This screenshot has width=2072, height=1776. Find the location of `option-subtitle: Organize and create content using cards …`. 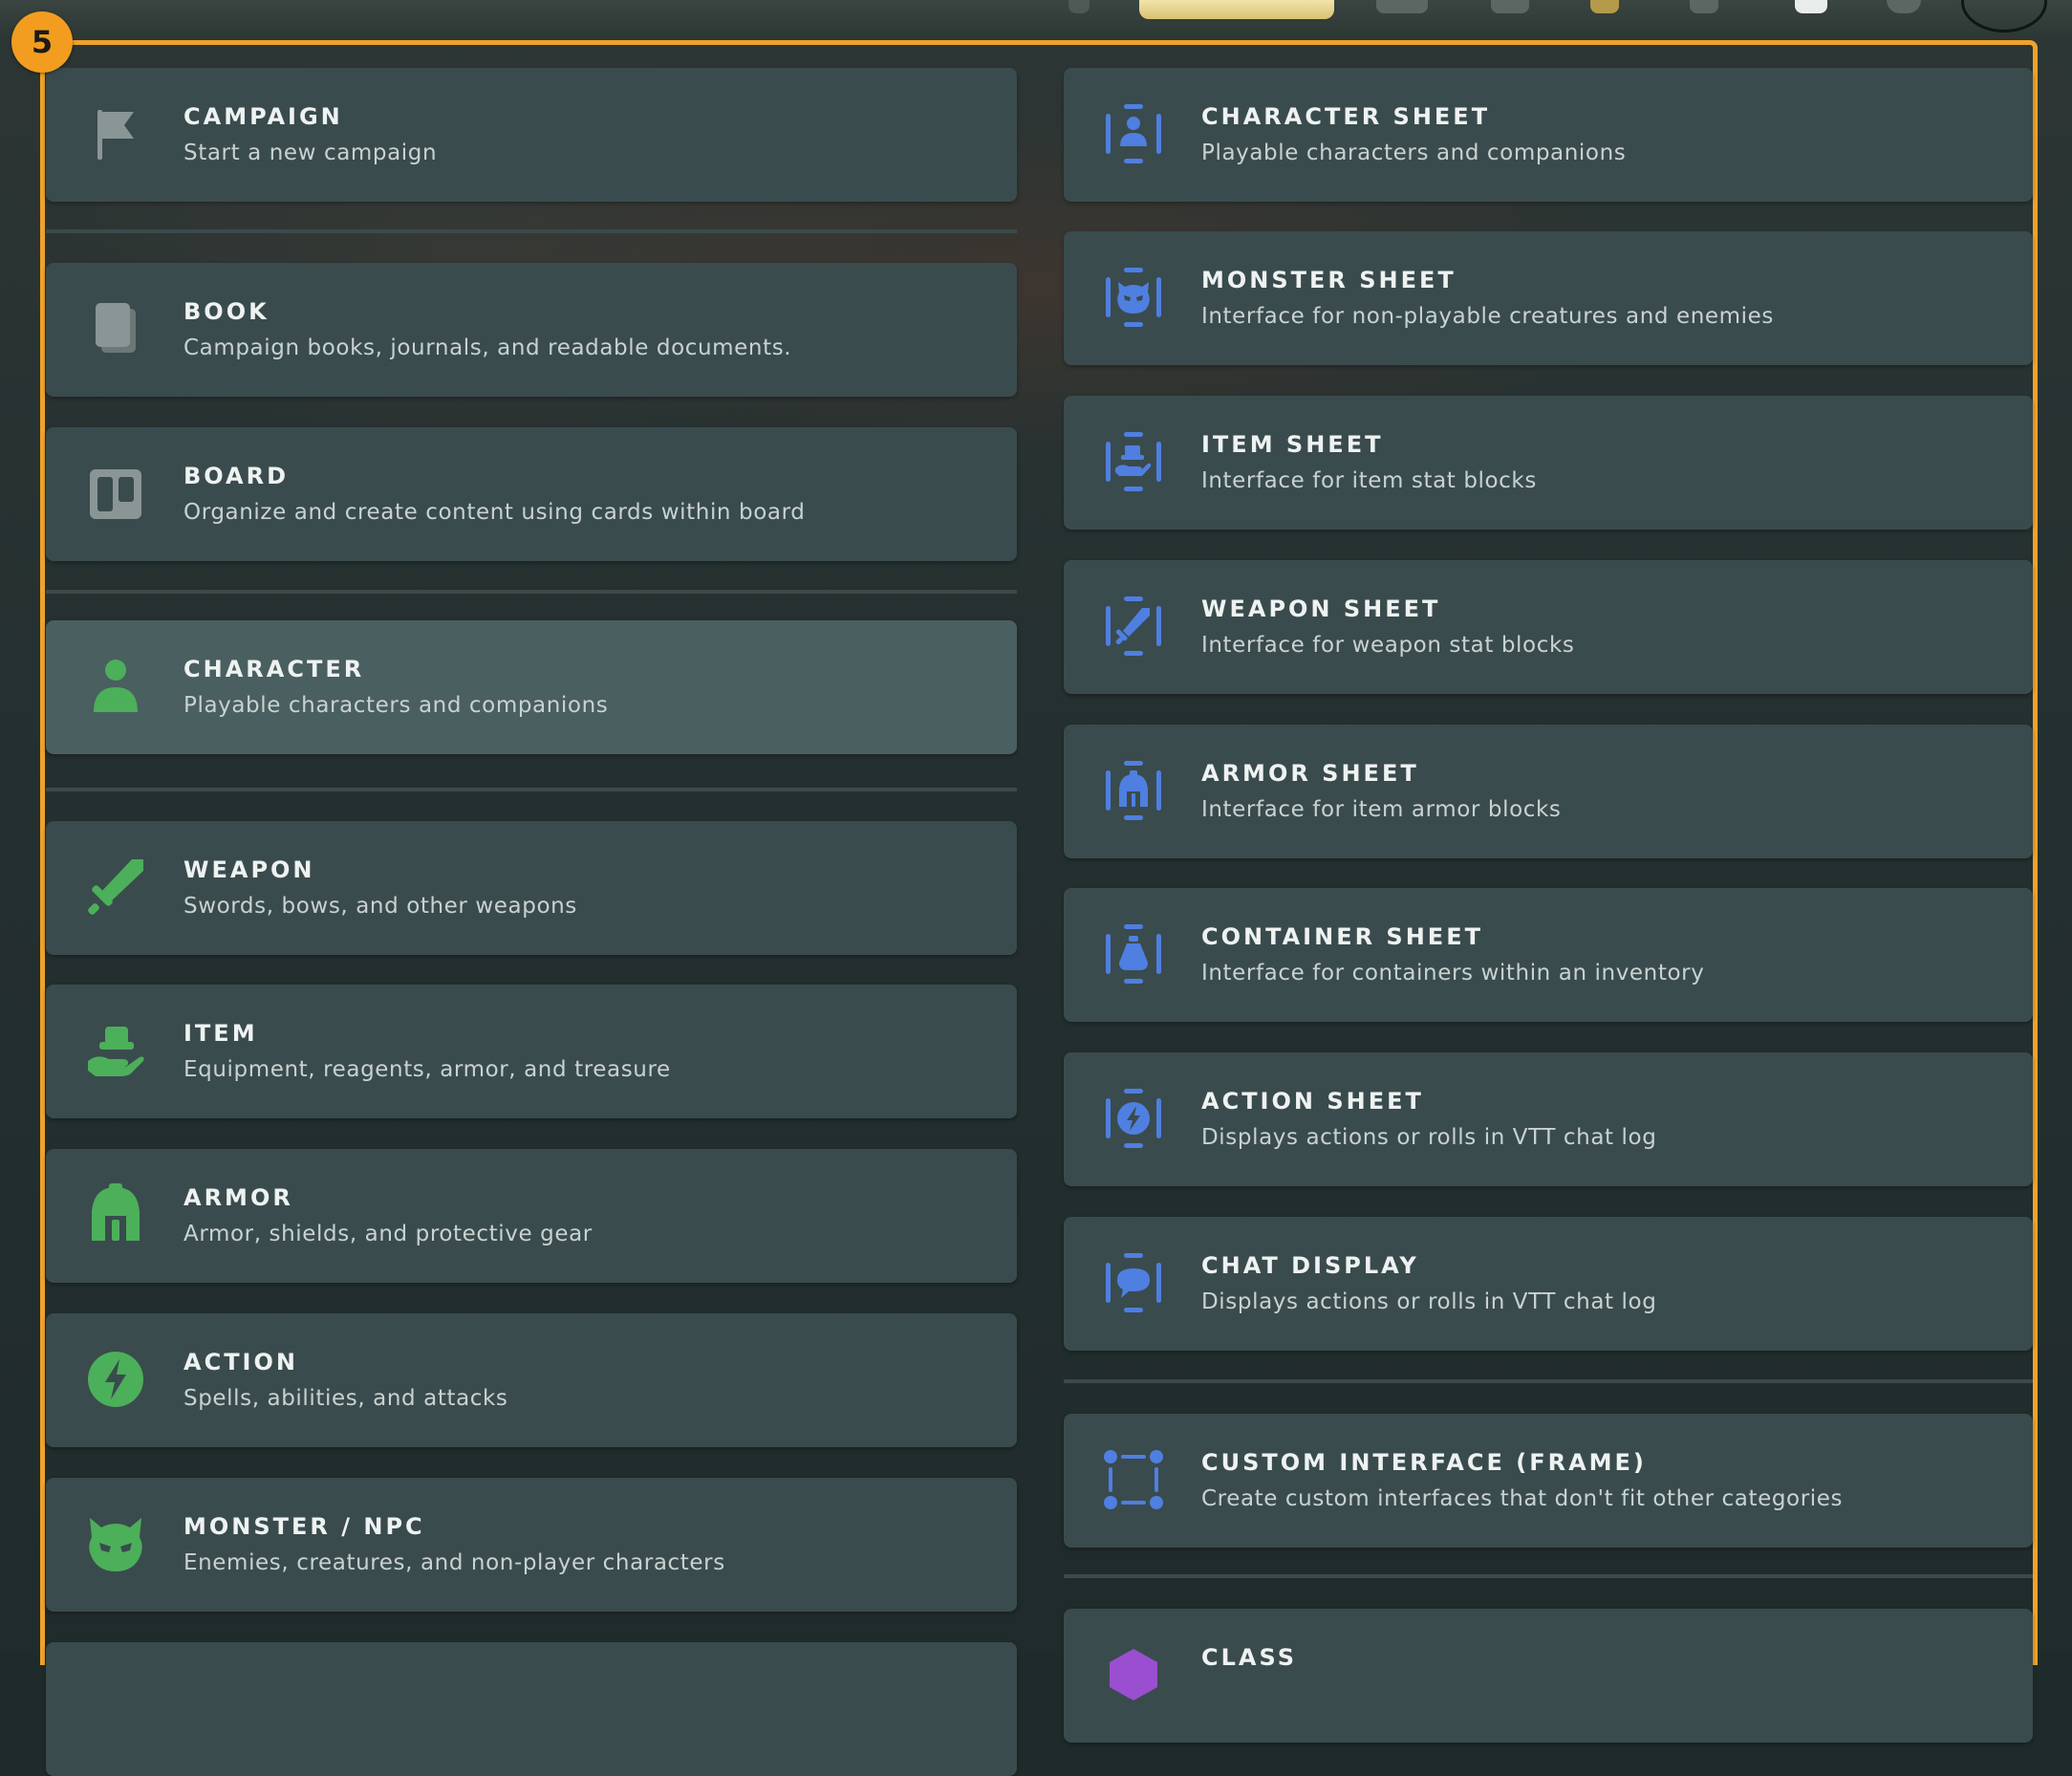

option-subtitle: Organize and create content using cards … is located at coordinates (494, 512).